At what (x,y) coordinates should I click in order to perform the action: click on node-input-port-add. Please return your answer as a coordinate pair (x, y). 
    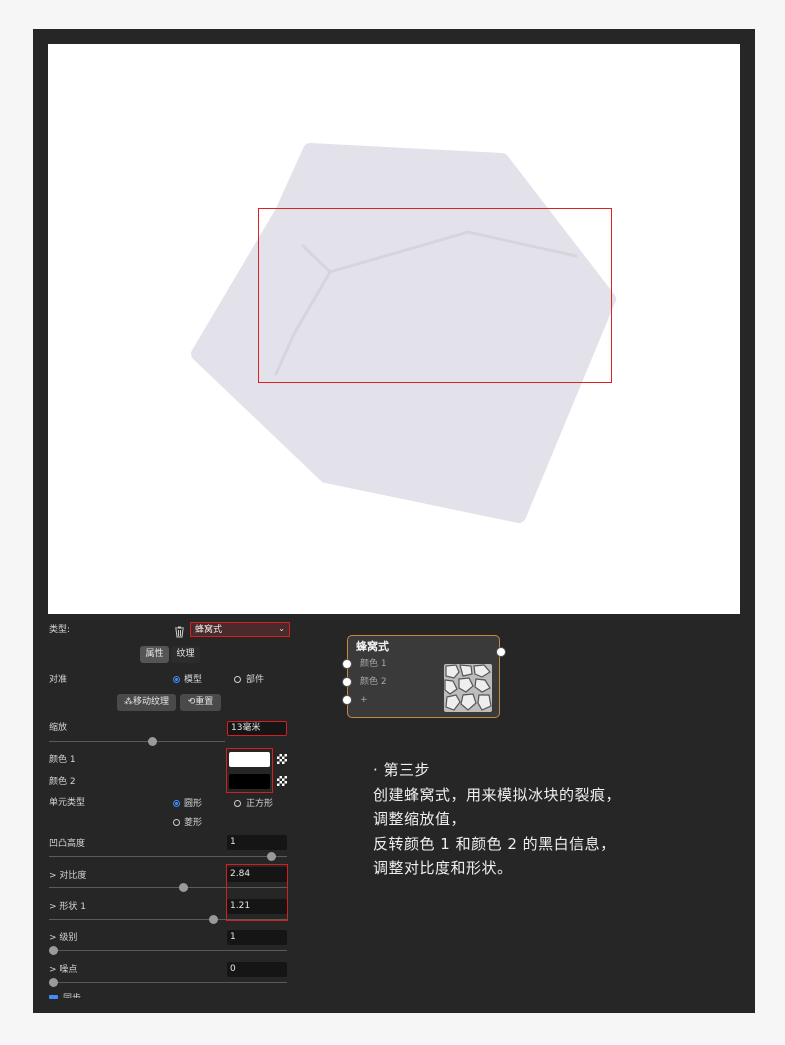
    Looking at the image, I should click on (347, 700).